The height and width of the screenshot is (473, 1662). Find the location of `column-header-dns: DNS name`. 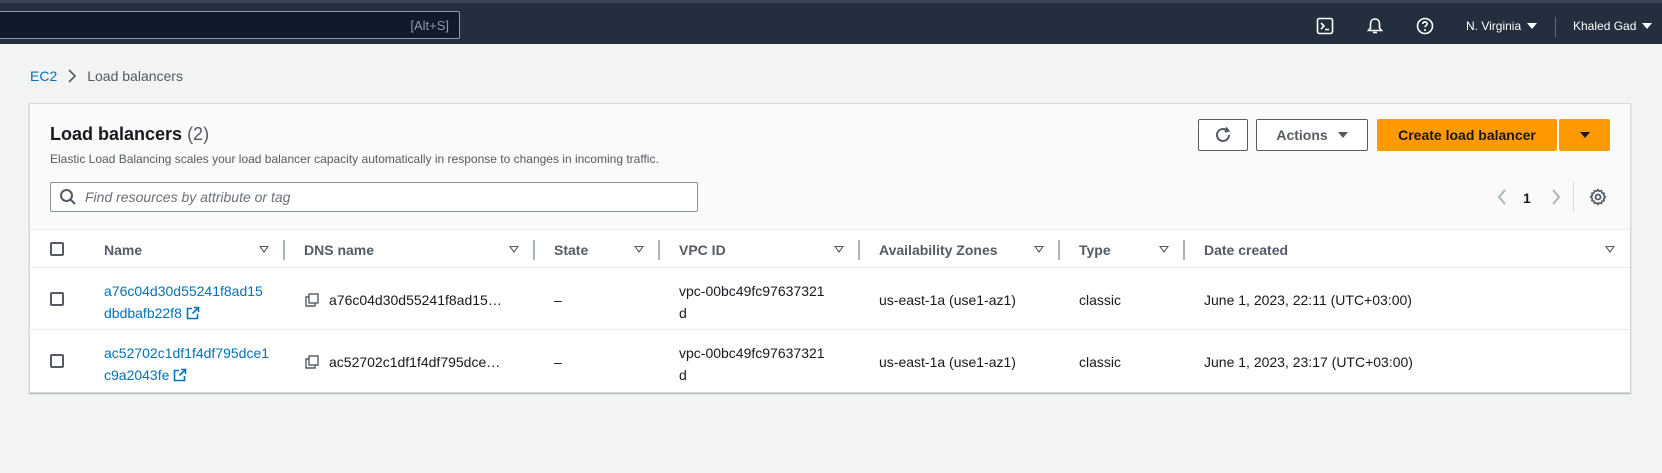

column-header-dns: DNS name is located at coordinates (339, 250).